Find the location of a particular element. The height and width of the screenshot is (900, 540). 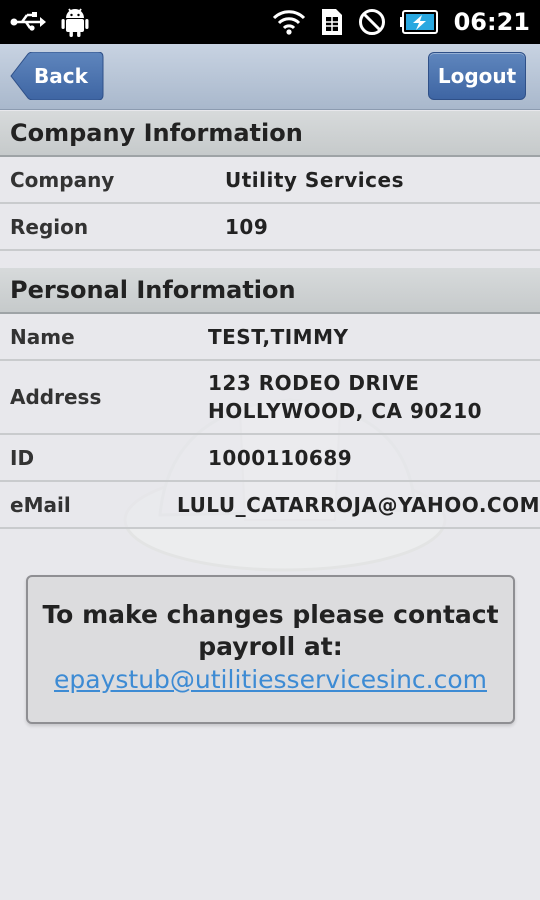

no-signal-icon is located at coordinates (372, 22).